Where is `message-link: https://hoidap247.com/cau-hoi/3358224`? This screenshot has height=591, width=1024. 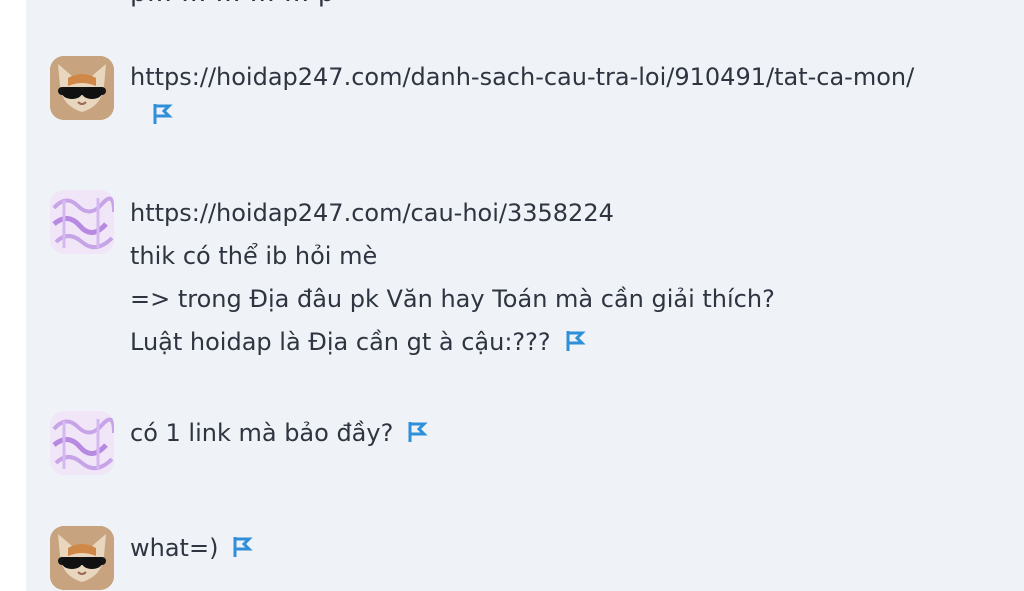 message-link: https://hoidap247.com/cau-hoi/3358224 is located at coordinates (577, 213).